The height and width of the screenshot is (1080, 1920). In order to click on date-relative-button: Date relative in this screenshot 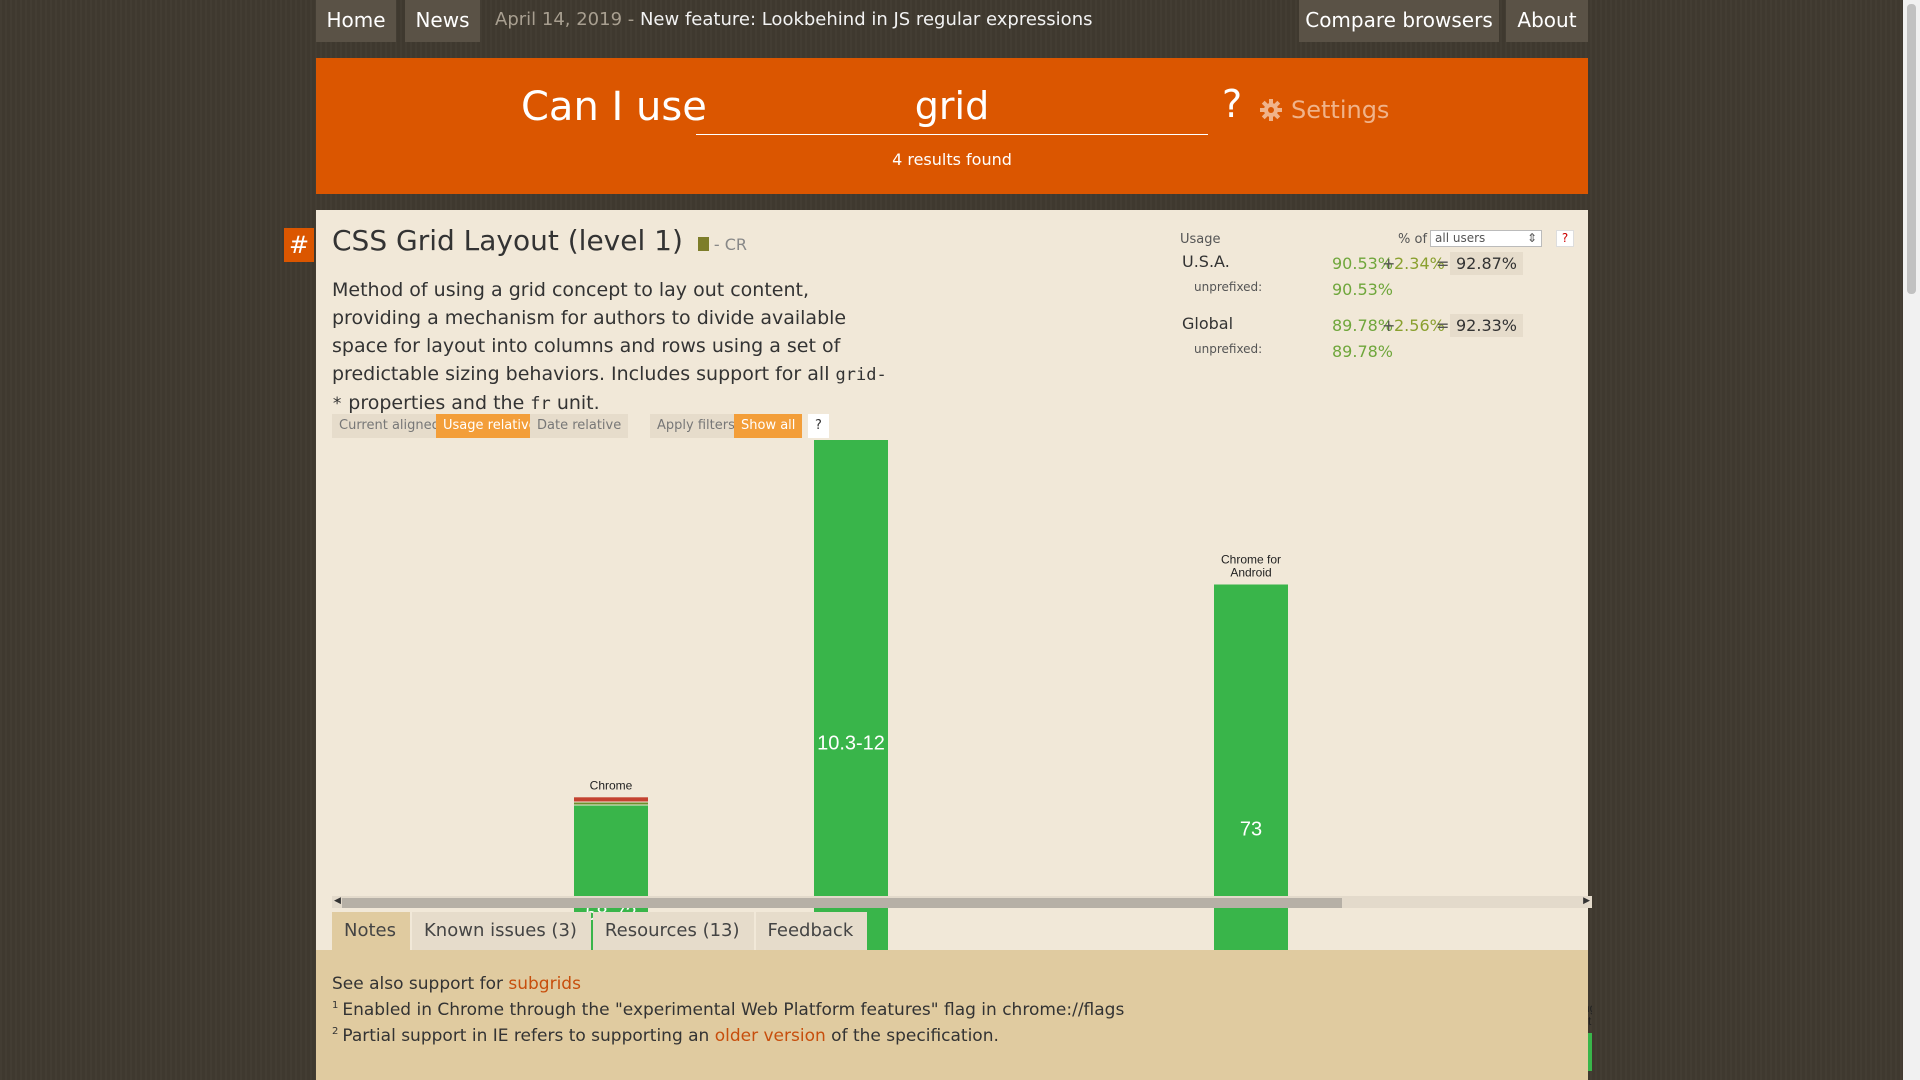, I will do `click(579, 426)`.